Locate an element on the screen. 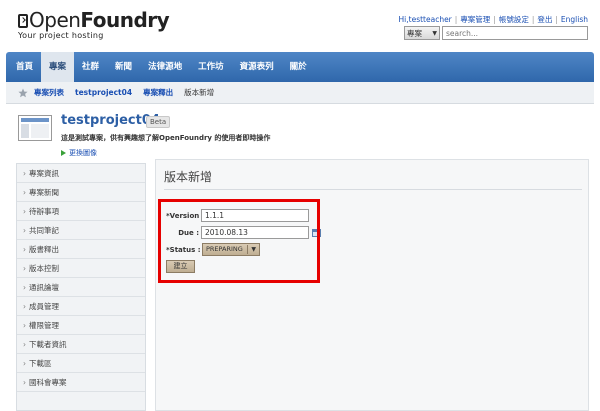 The image size is (600, 411). sidebar-item-info: › 專案資訊 is located at coordinates (81, 173).